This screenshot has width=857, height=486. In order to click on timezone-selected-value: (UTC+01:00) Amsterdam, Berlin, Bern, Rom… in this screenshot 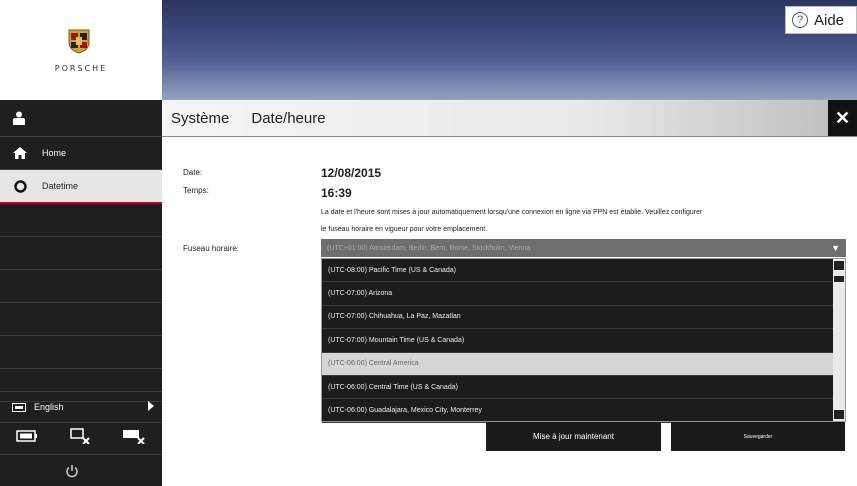, I will do `click(429, 248)`.